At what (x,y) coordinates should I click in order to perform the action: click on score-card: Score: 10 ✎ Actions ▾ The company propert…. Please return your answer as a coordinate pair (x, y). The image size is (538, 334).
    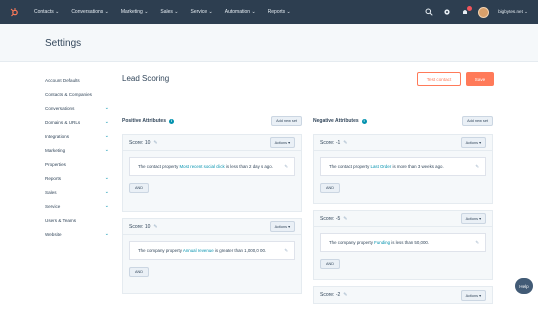
    Looking at the image, I should click on (212, 256).